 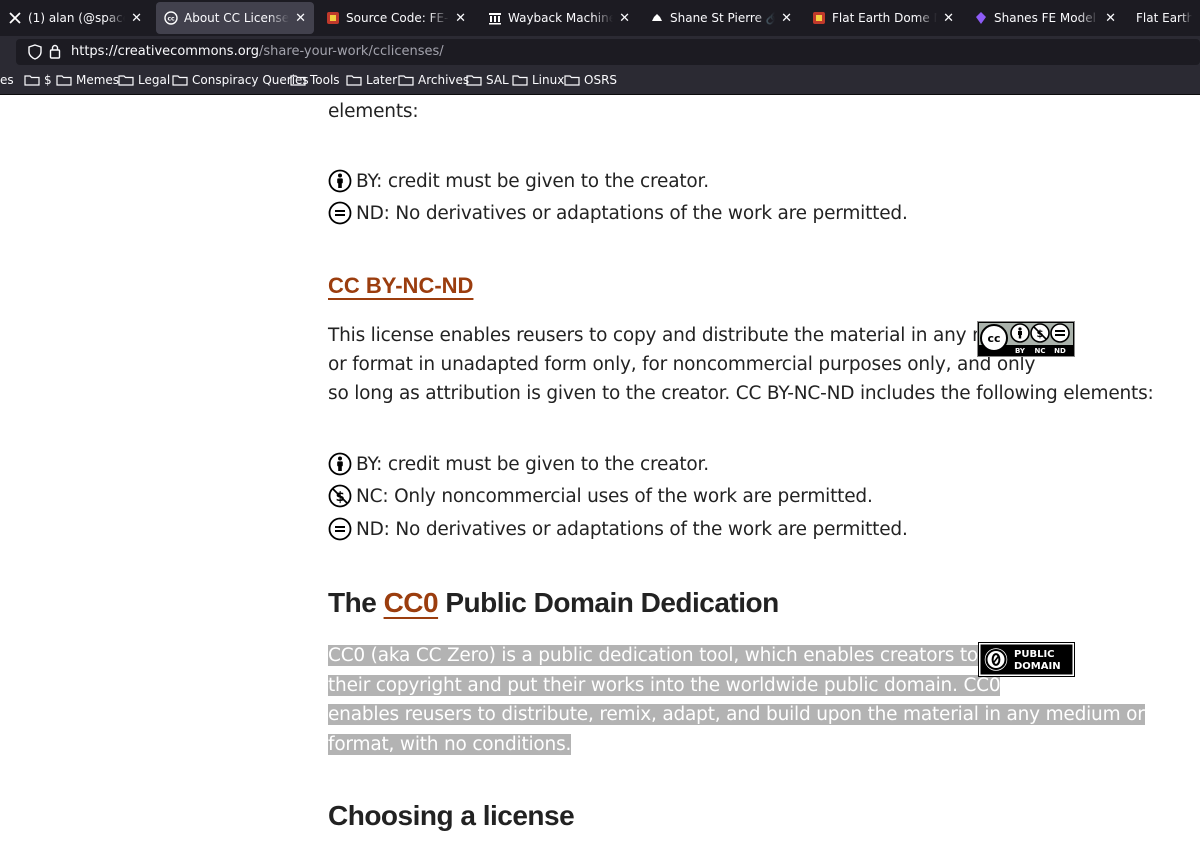 I want to click on tab-fe-dome-model: Flat Earth Dome Model ✕, so click(x=883, y=18).